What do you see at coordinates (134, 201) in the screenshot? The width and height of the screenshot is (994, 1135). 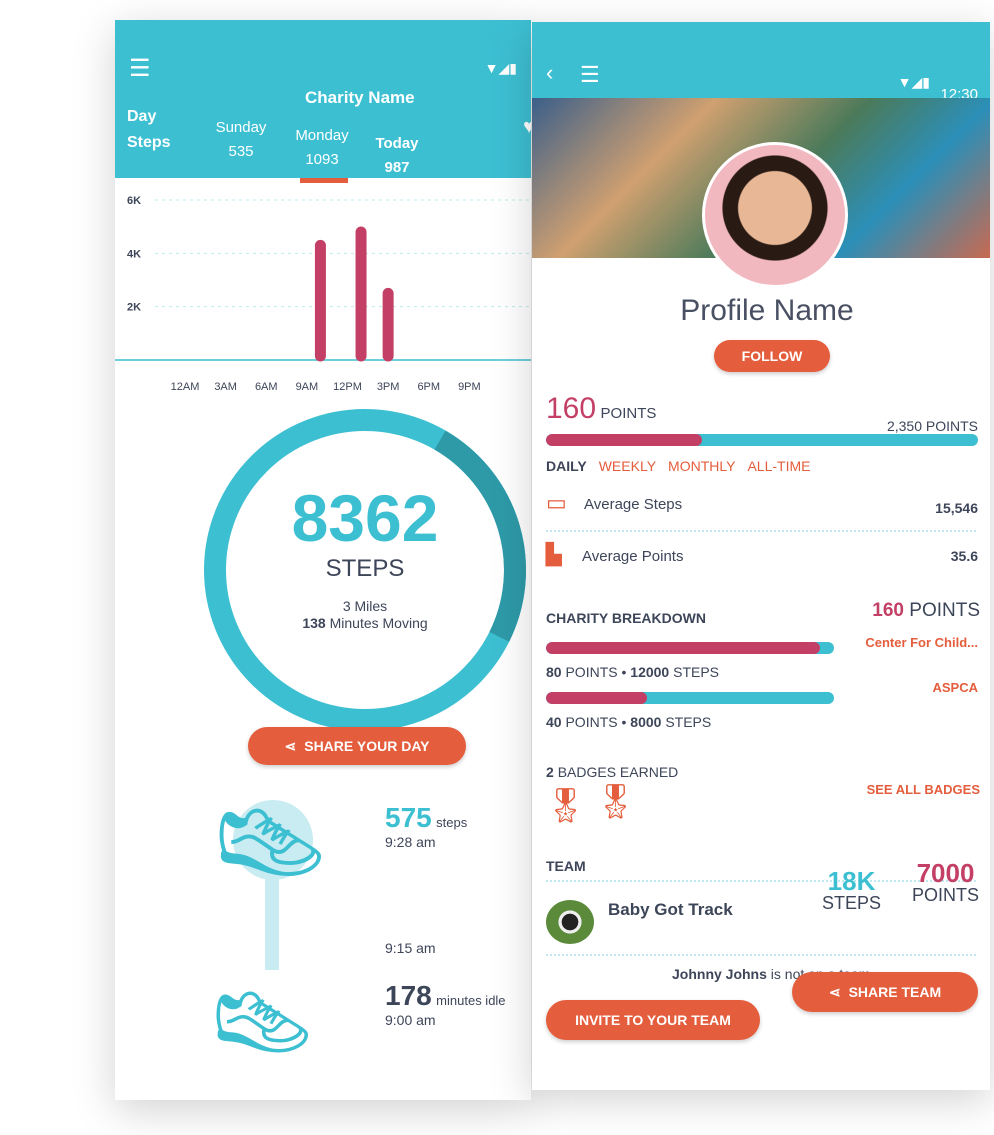 I see `y-tick-label: 6K` at bounding box center [134, 201].